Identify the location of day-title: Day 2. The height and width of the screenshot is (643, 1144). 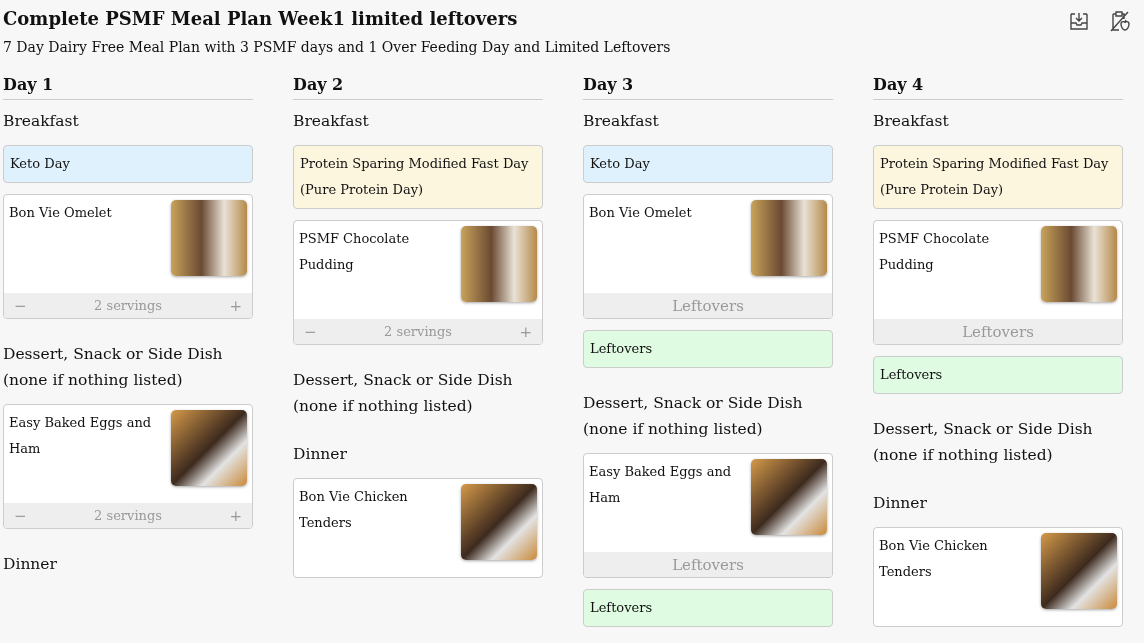
(418, 87).